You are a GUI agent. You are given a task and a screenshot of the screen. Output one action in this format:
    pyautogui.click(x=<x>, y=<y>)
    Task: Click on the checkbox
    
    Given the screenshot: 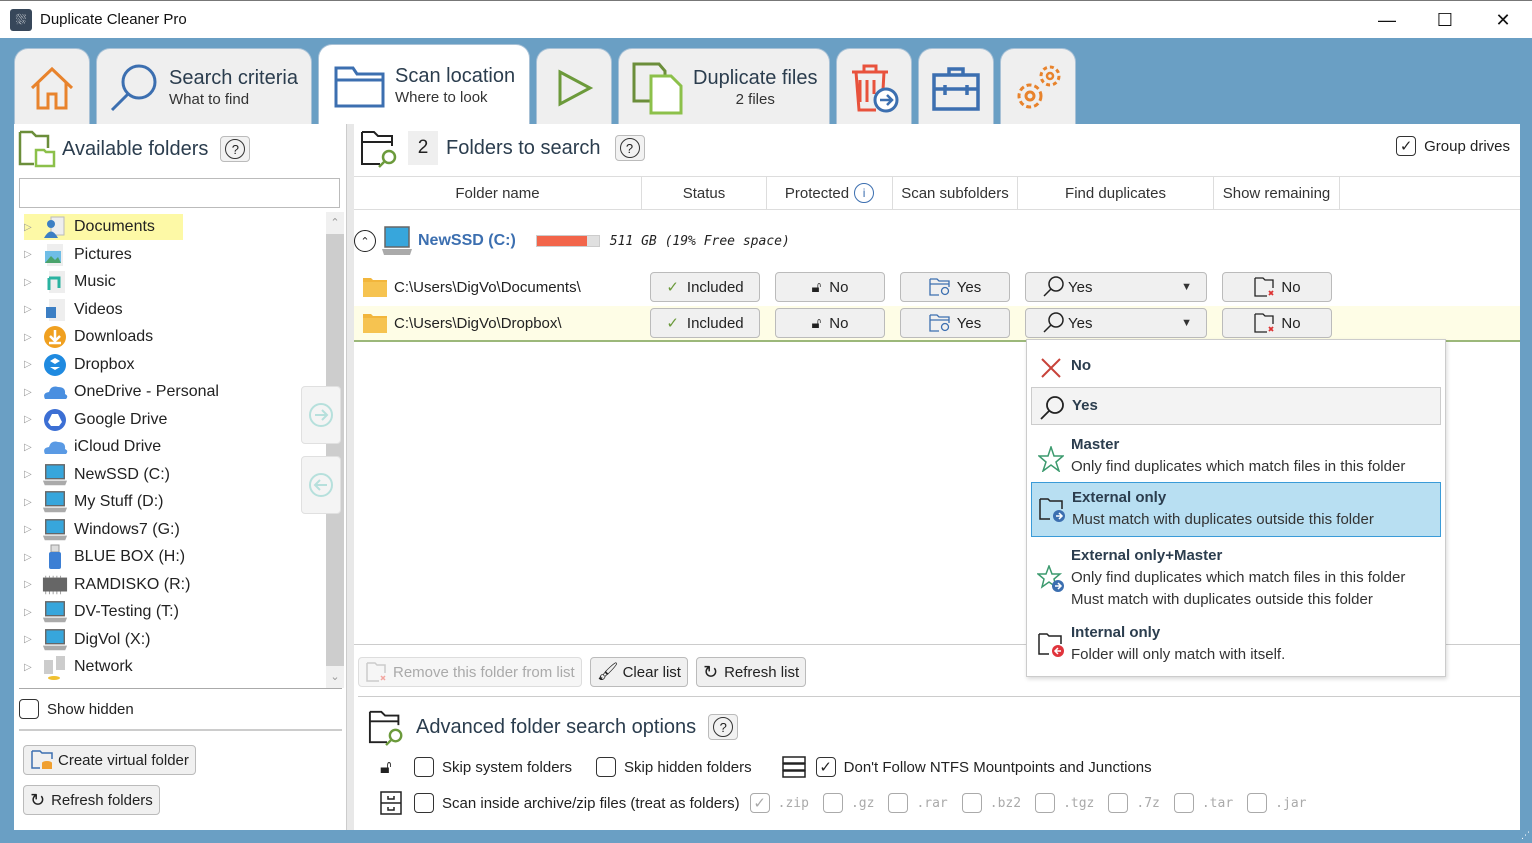 What is the action you would take?
    pyautogui.click(x=29, y=709)
    